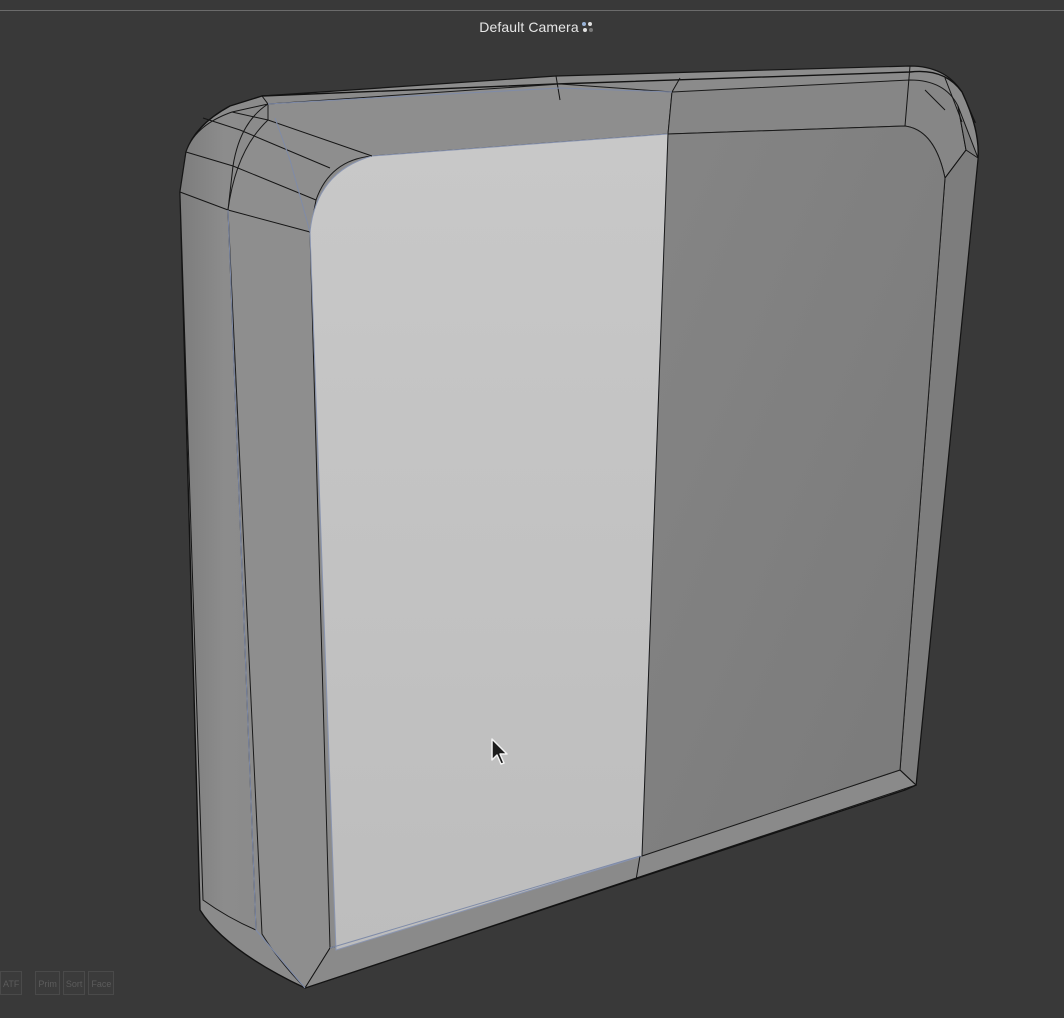  I want to click on mouse-pointer-icon, so click(499, 751).